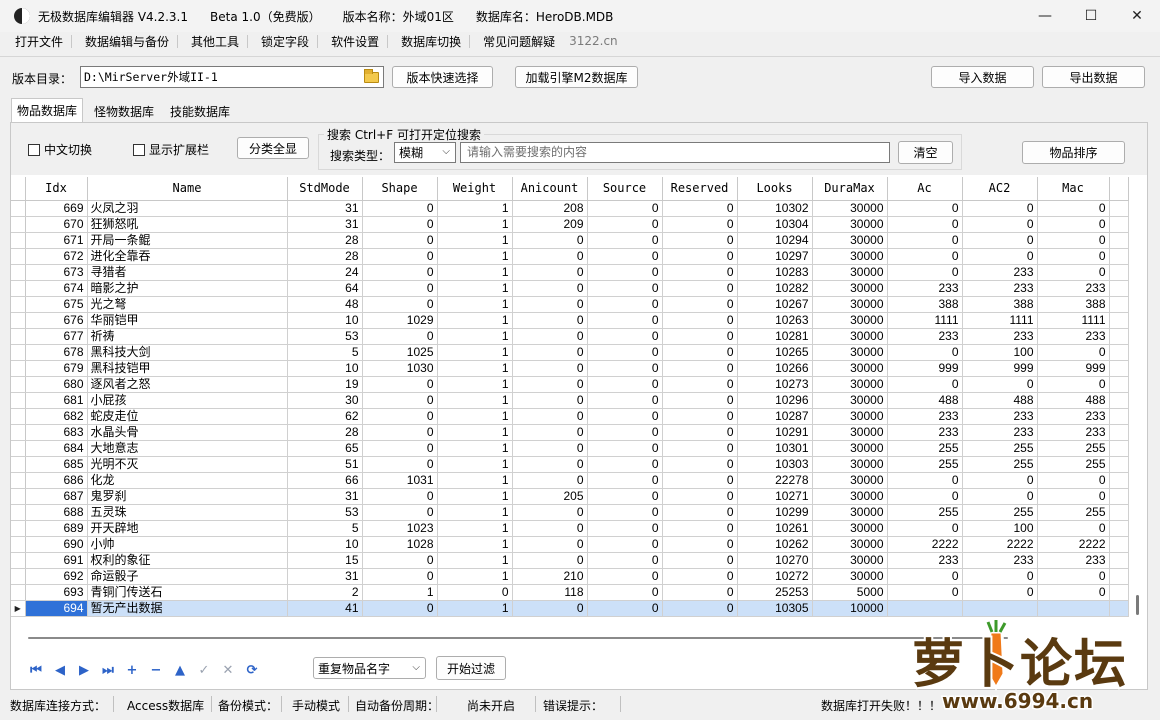 This screenshot has height=720, width=1160. Describe the element at coordinates (570, 576) in the screenshot. I see `table-row: 692 命运骰子 31 0 1 210 0 0 10272 30000 0 0 0` at that location.